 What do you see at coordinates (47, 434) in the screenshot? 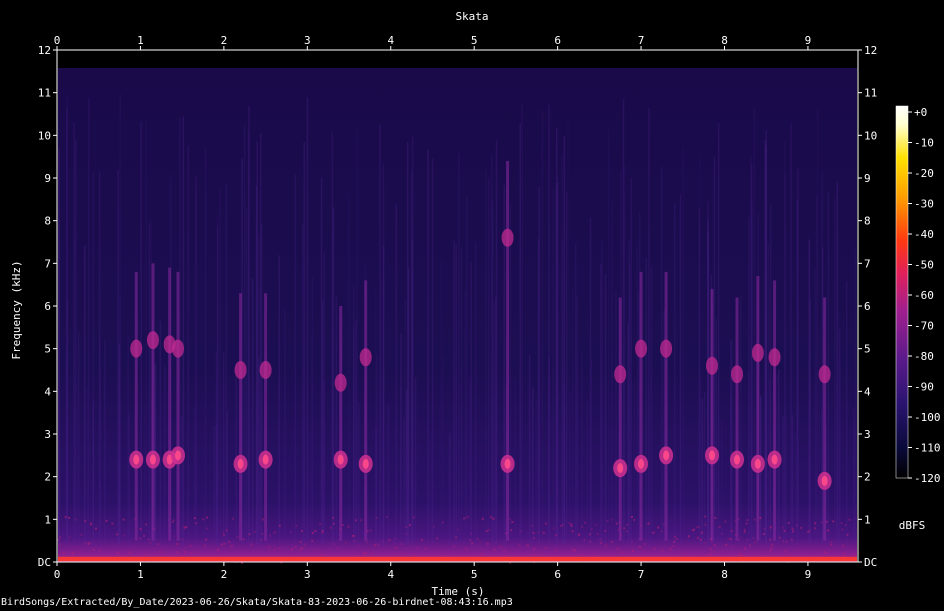
I see `y-tick-label: 3` at bounding box center [47, 434].